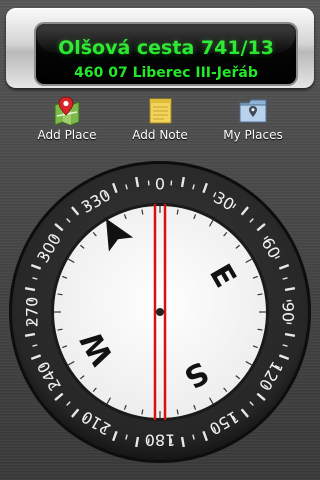 Image resolution: width=320 pixels, height=480 pixels. I want to click on folder-pin-icon, so click(253, 111).